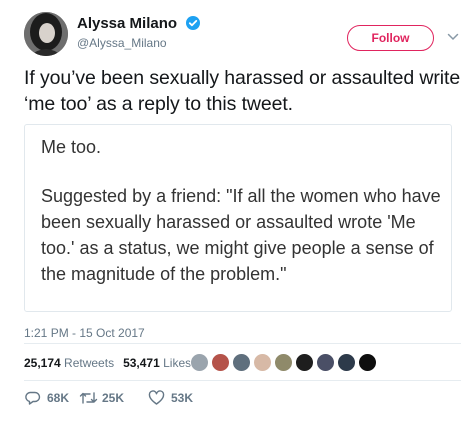 The height and width of the screenshot is (421, 475). Describe the element at coordinates (138, 43) in the screenshot. I see `user-handle: @Alyssa_Milano` at that location.